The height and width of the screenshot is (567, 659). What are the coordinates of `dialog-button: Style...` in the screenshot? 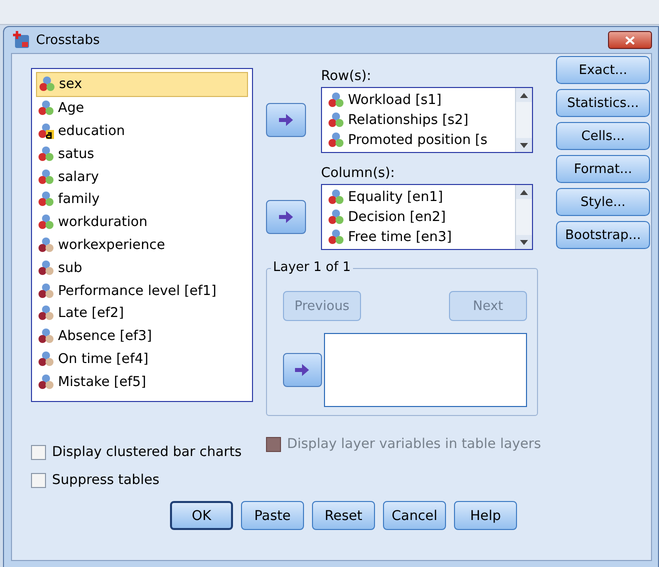 It's located at (603, 202).